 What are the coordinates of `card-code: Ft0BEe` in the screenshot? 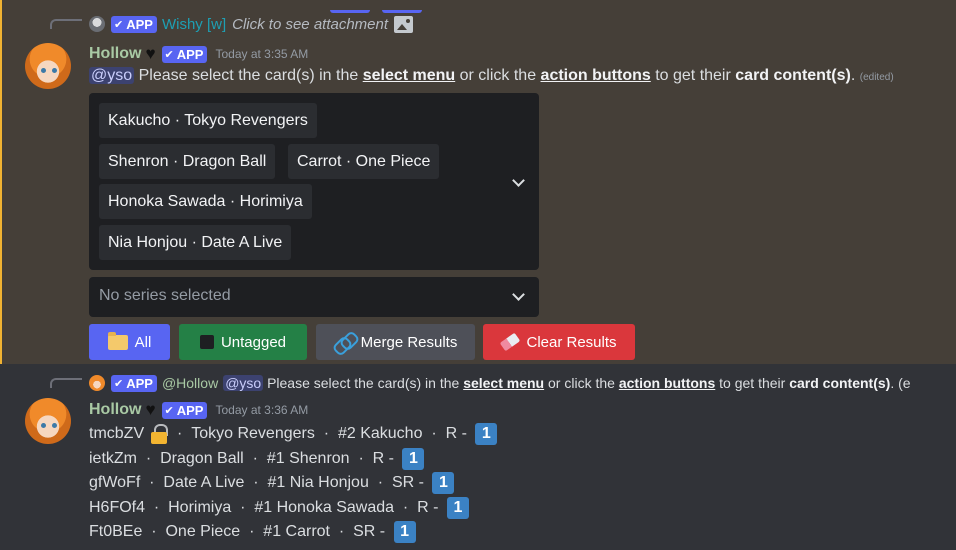 It's located at (116, 531).